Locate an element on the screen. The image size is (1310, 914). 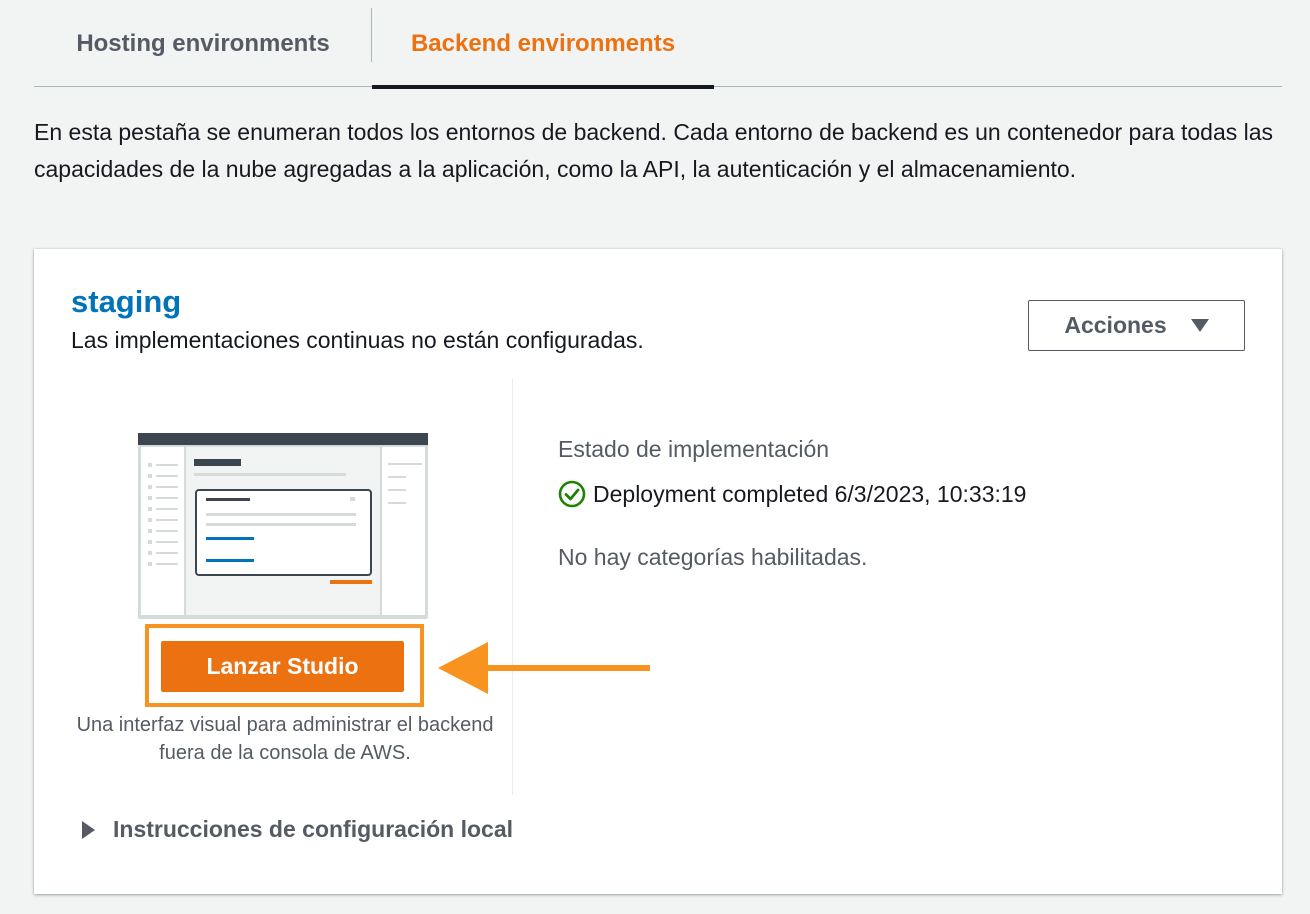
check-circle-icon is located at coordinates (572, 494).